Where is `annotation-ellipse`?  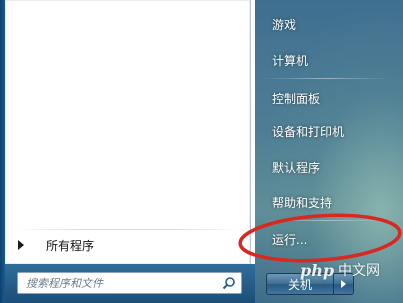 annotation-ellipse is located at coordinates (320, 238).